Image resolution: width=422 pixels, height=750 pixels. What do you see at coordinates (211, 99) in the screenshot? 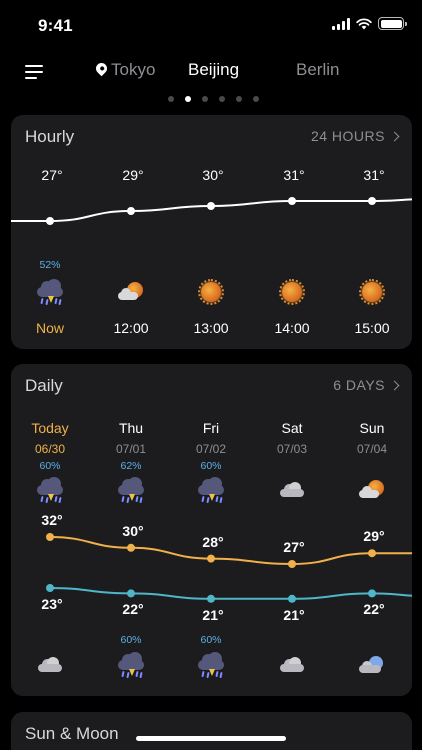
I see `page-indicator` at bounding box center [211, 99].